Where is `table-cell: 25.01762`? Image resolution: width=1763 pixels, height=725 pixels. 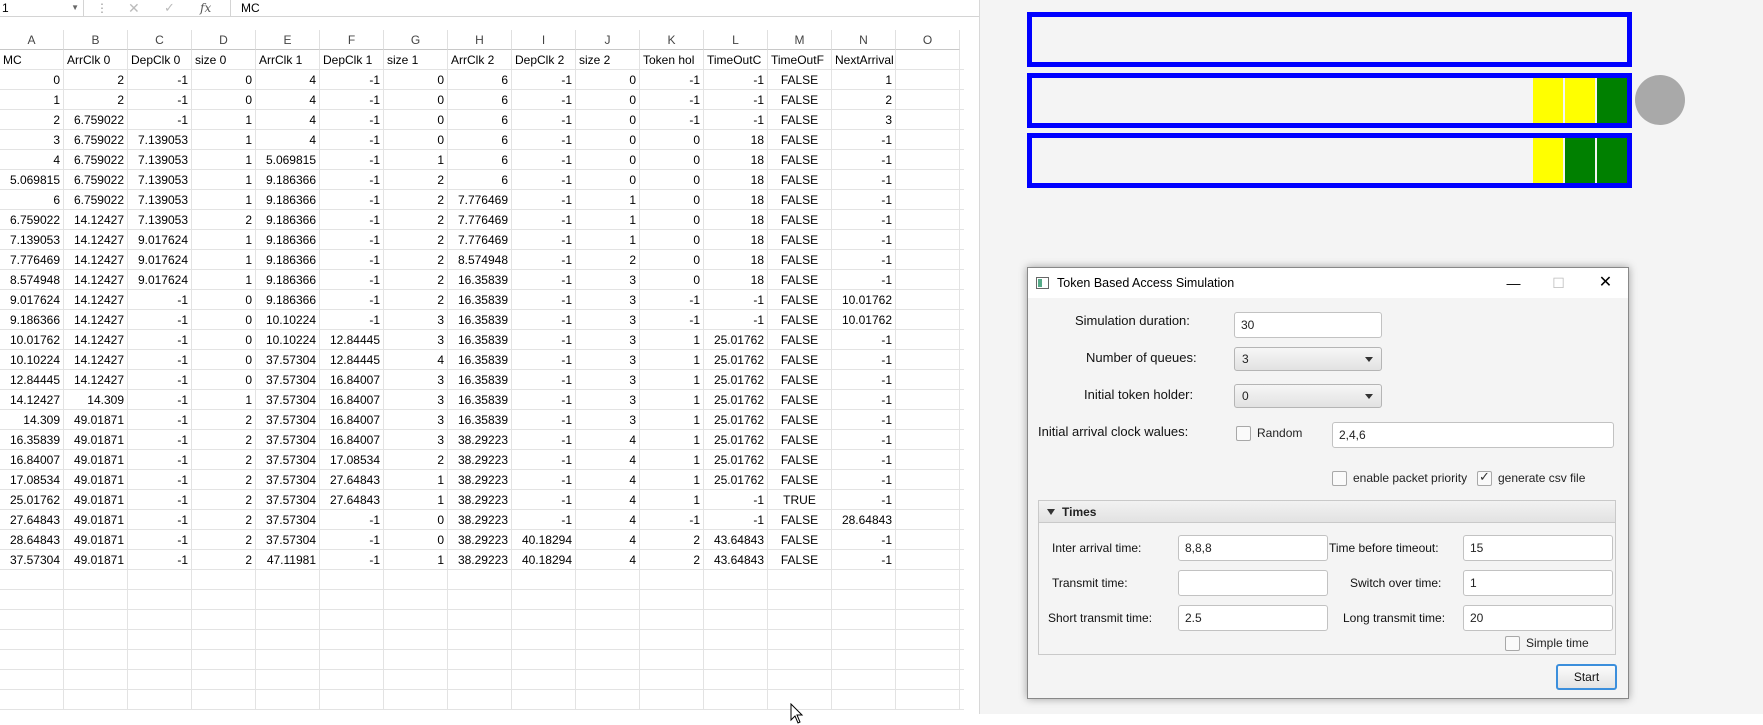 table-cell: 25.01762 is located at coordinates (736, 440).